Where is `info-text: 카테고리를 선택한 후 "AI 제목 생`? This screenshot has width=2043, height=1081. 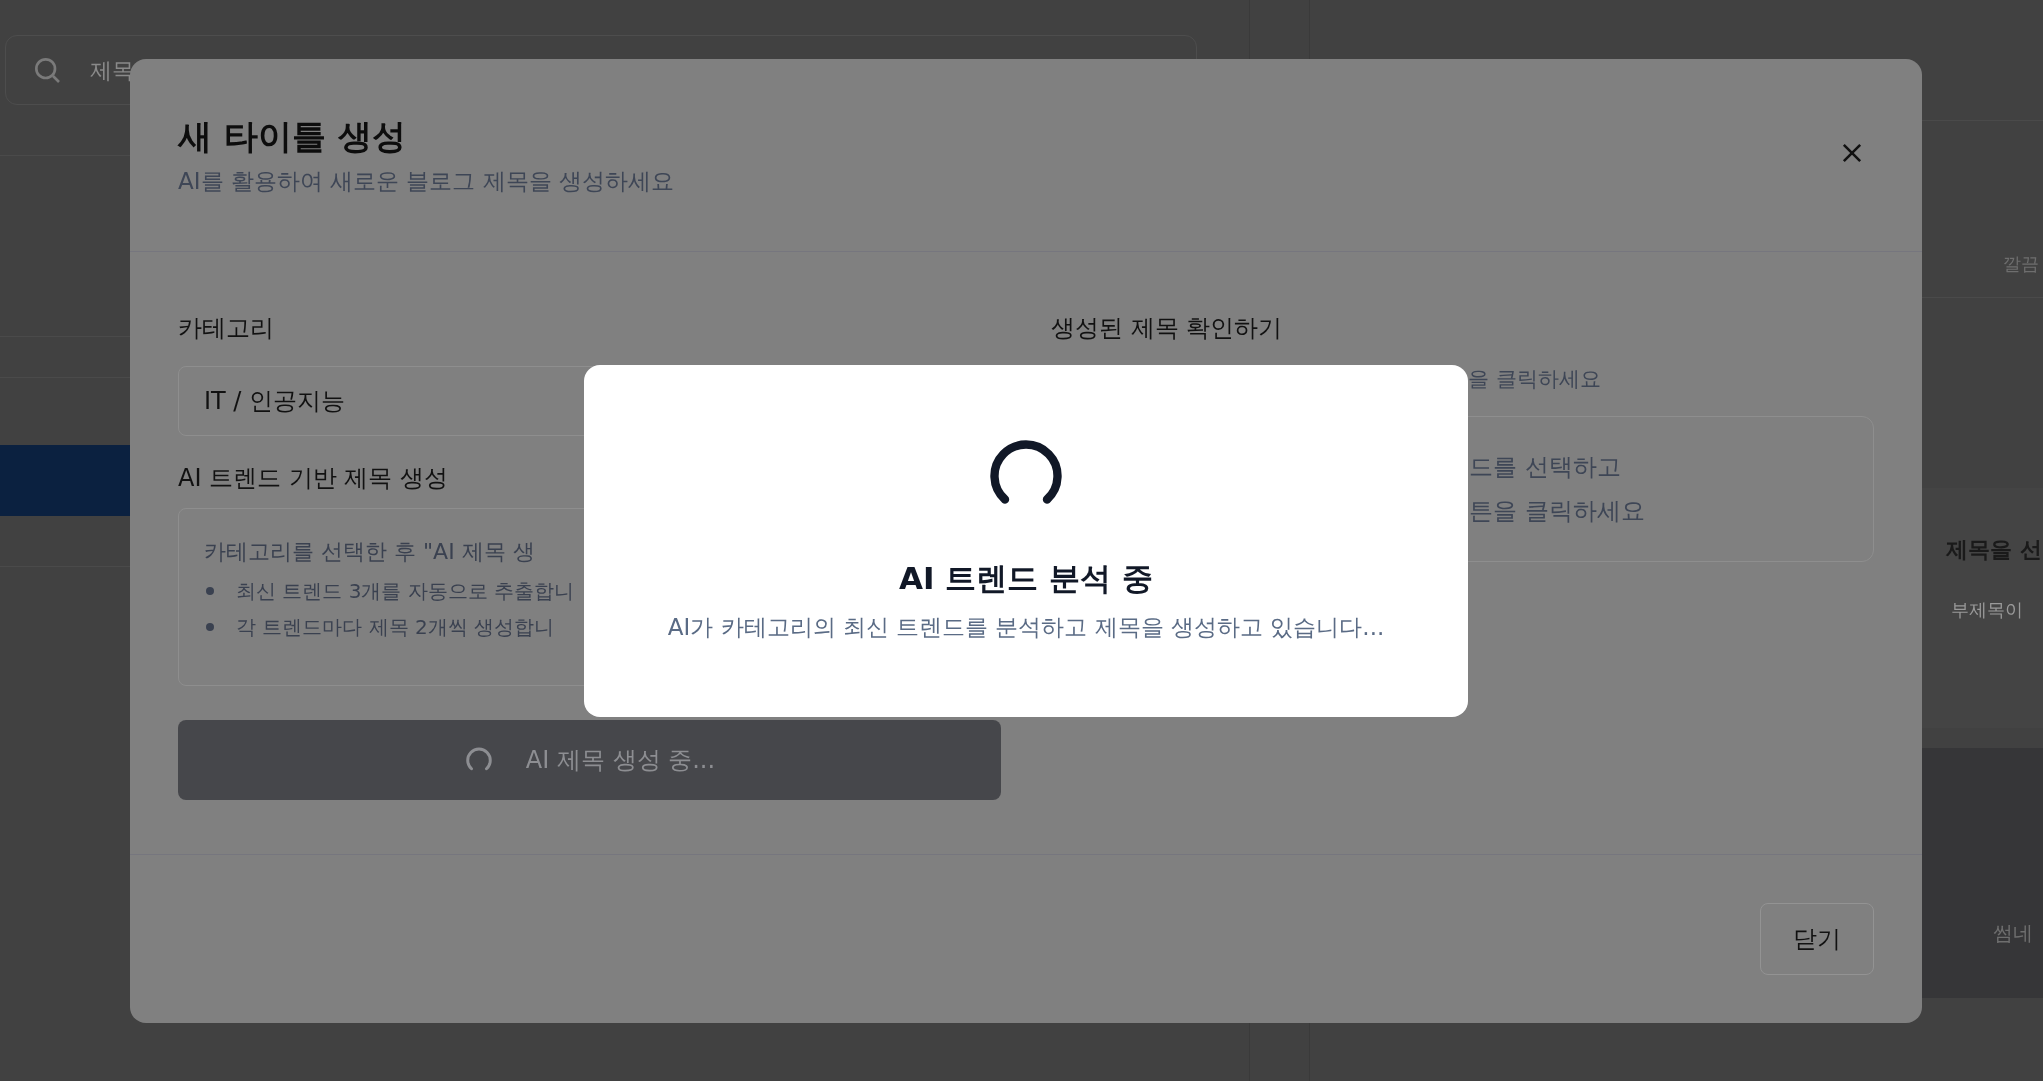 info-text: 카테고리를 선택한 후 "AI 제목 생 is located at coordinates (370, 552).